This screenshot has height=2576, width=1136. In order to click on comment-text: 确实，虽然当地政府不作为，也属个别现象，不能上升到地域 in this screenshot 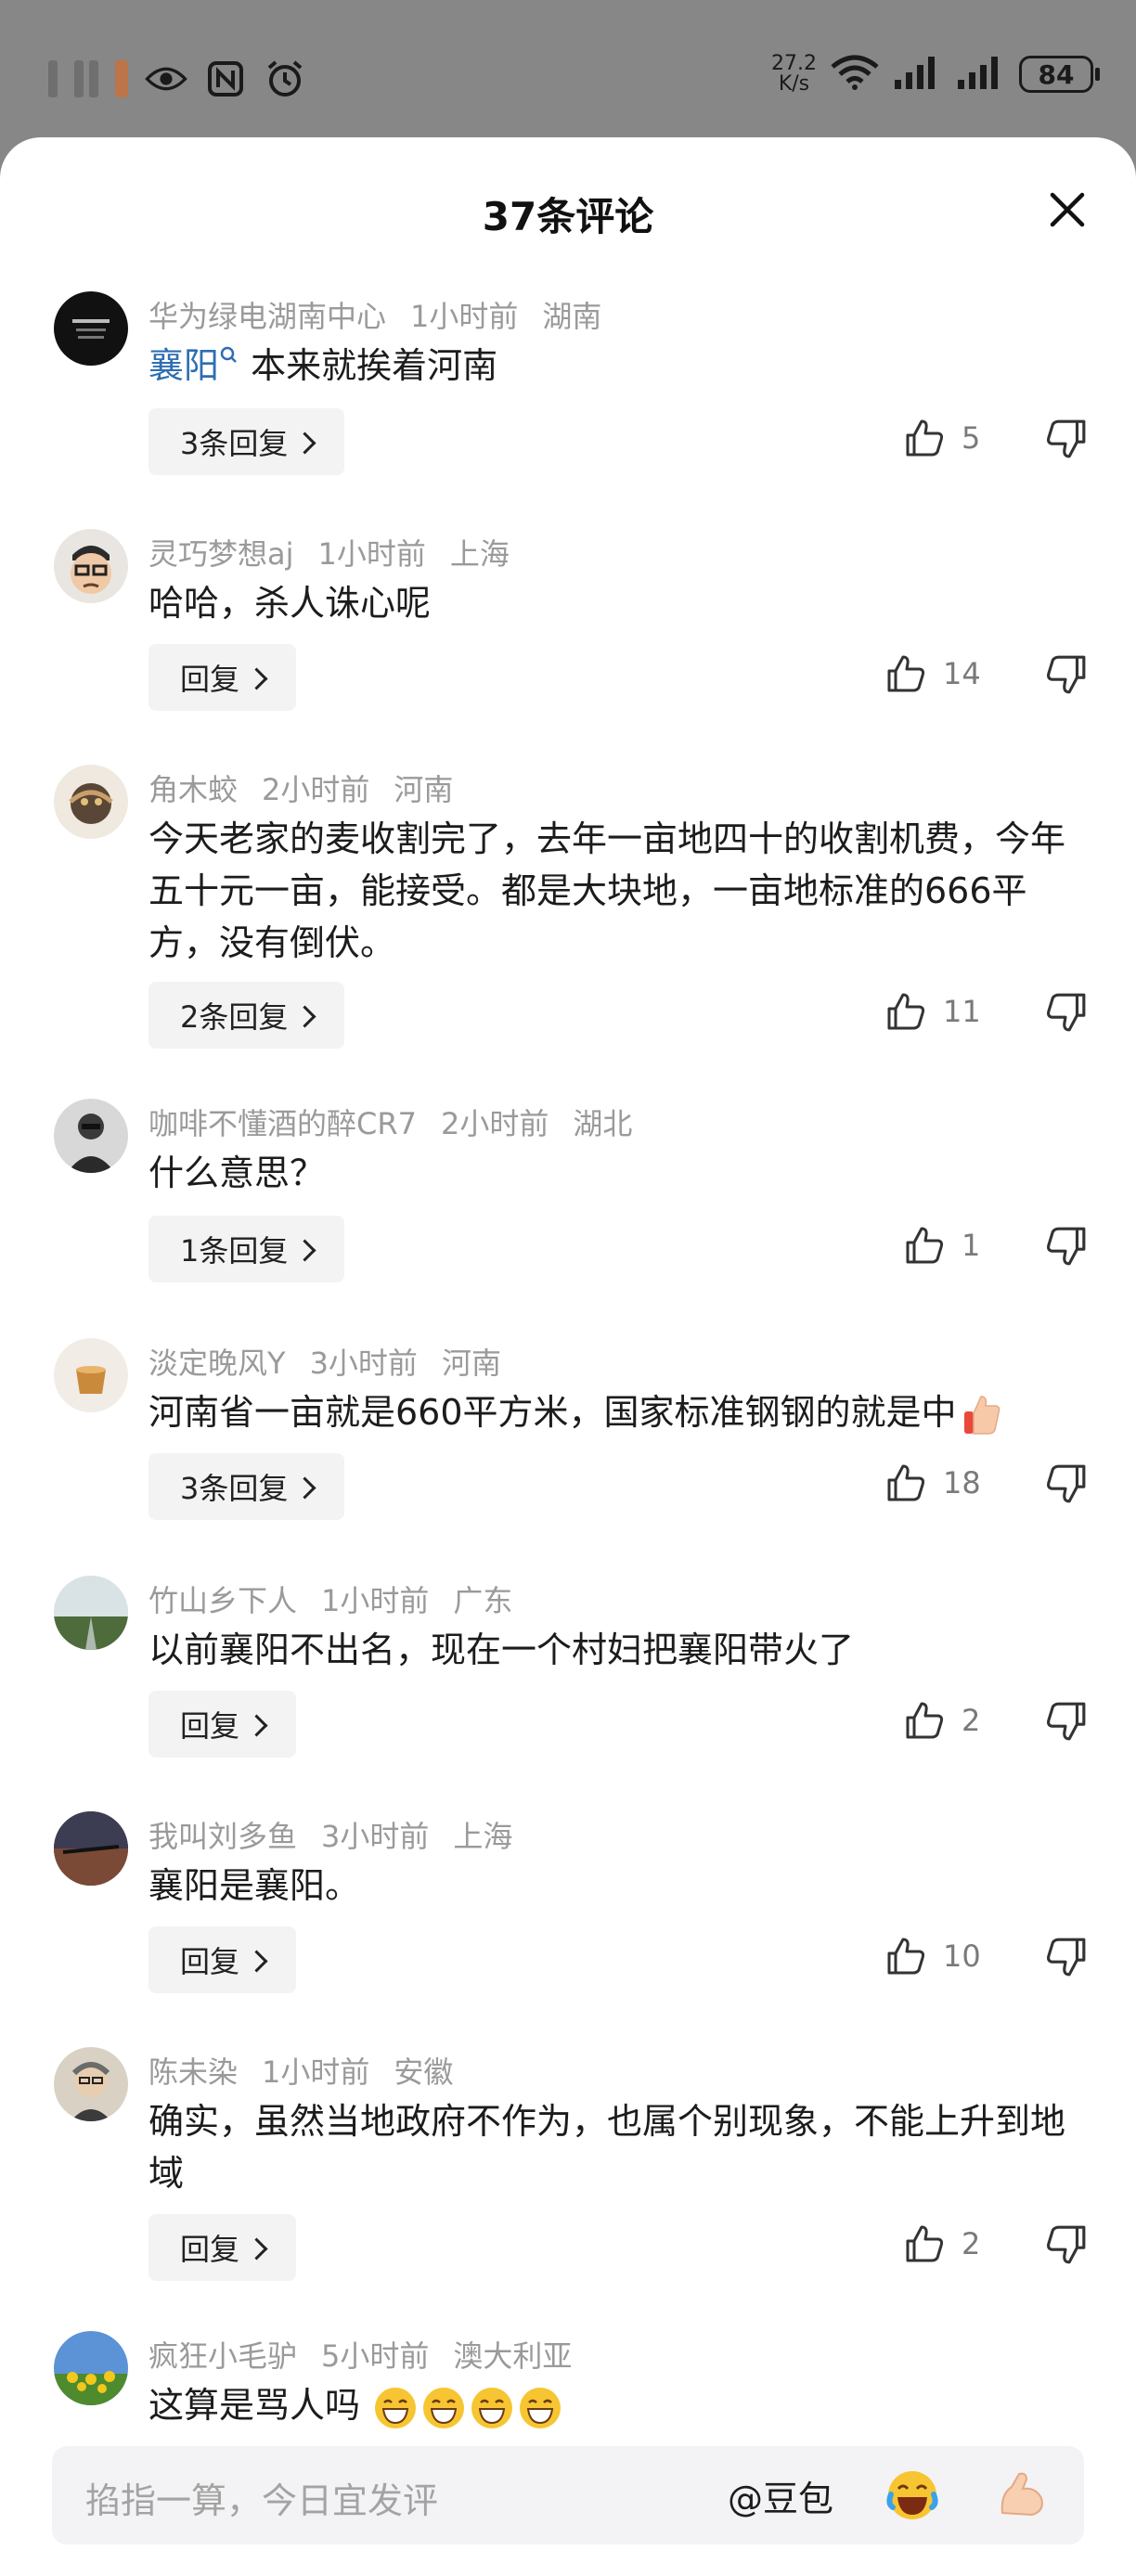, I will do `click(607, 2147)`.